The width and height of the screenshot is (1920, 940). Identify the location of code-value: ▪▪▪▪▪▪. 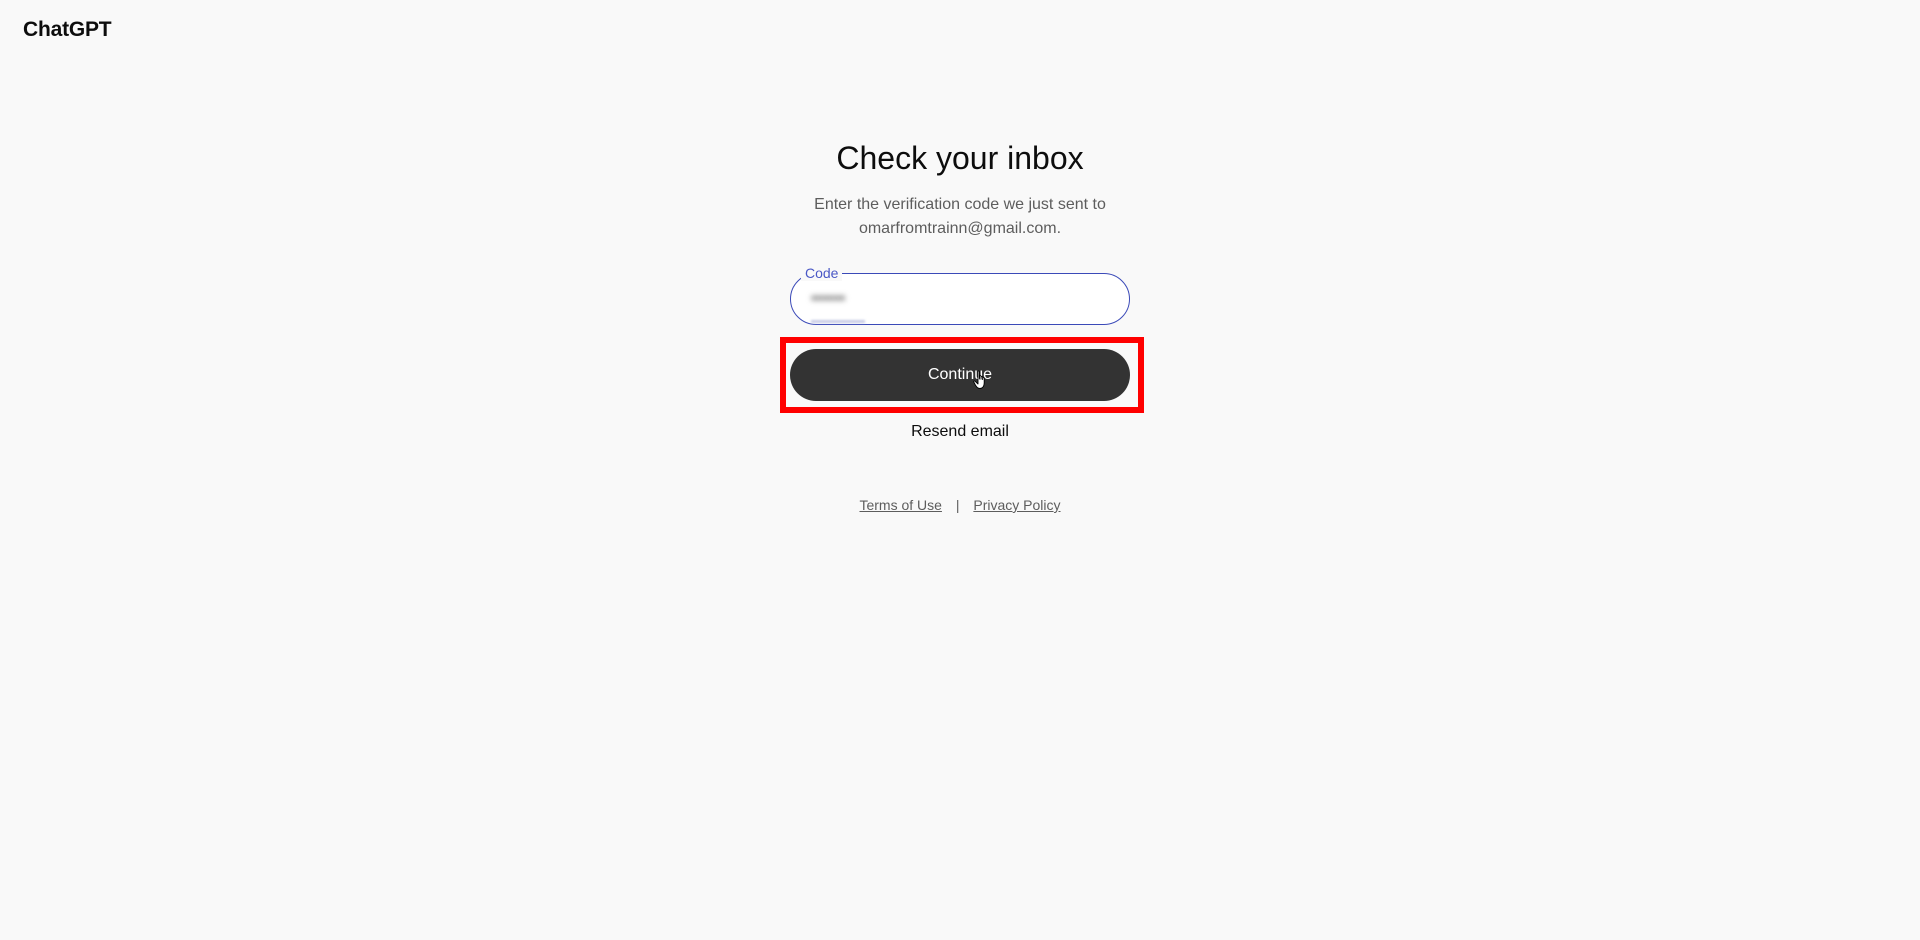
(828, 298).